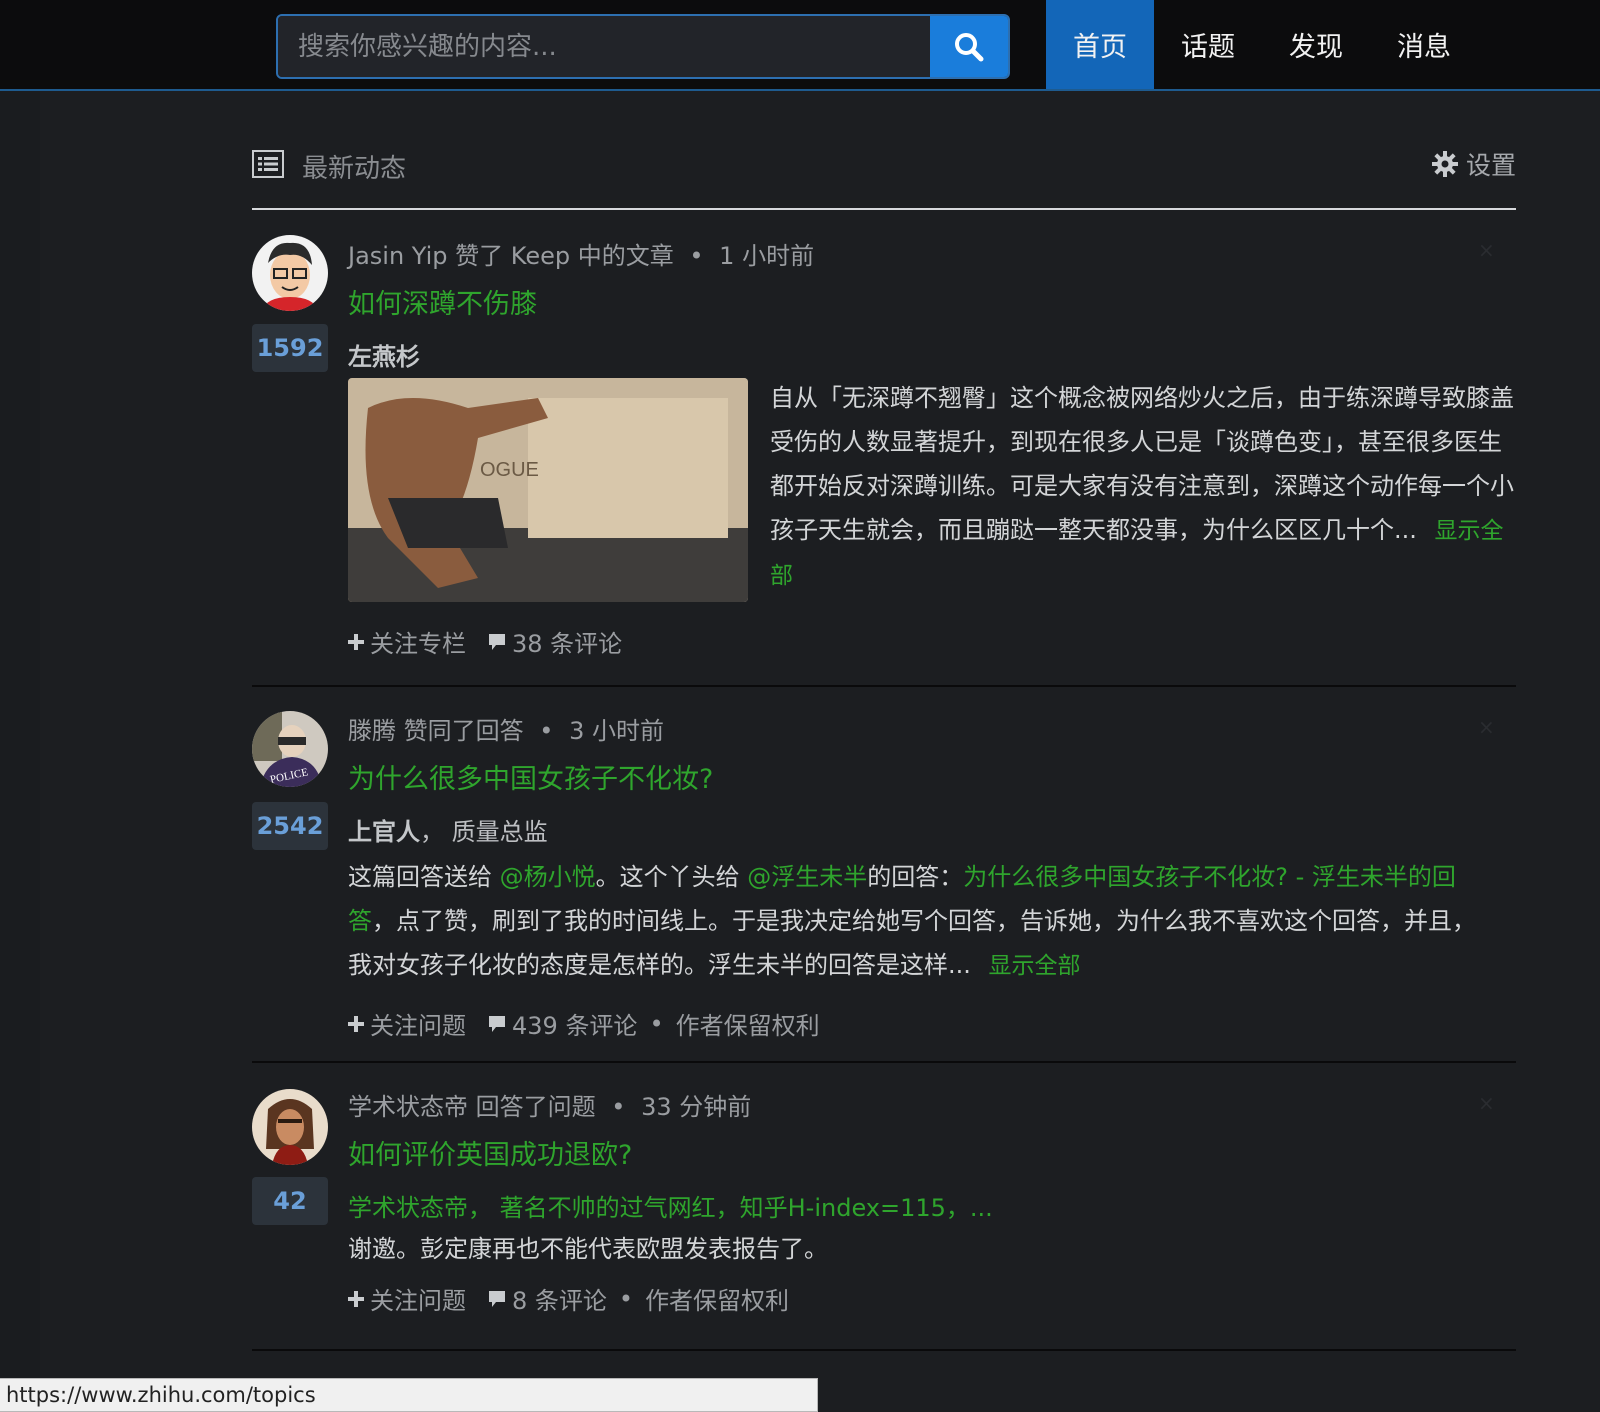 Image resolution: width=1600 pixels, height=1412 pixels. What do you see at coordinates (1100, 44) in the screenshot?
I see `nav-home: 首页` at bounding box center [1100, 44].